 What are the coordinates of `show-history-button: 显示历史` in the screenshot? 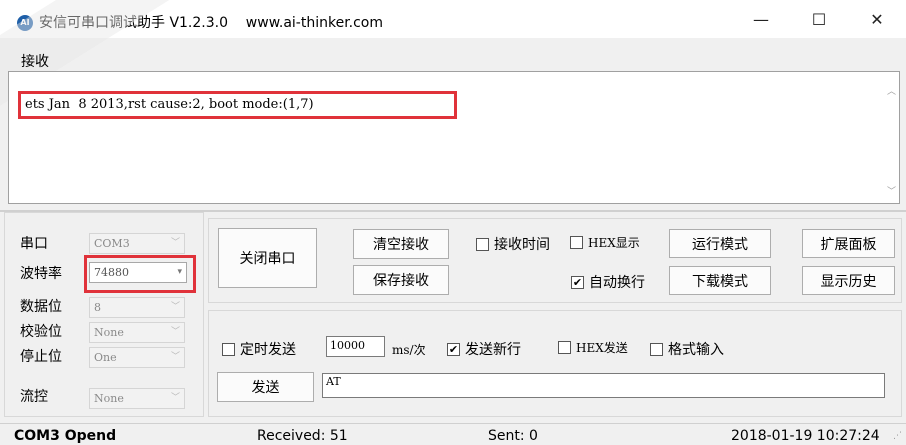 It's located at (848, 280).